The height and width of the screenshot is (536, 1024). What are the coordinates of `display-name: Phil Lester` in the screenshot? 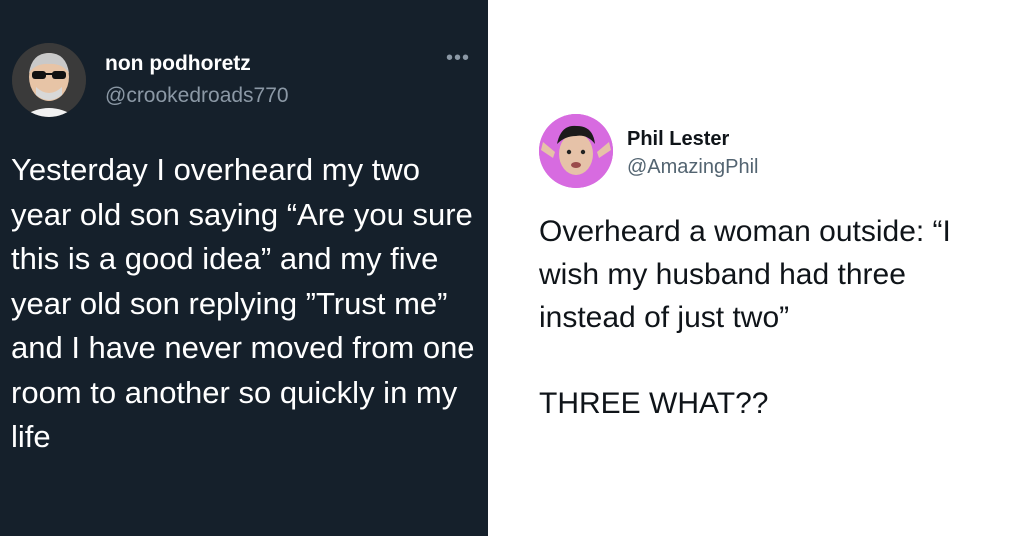 It's located at (678, 139).